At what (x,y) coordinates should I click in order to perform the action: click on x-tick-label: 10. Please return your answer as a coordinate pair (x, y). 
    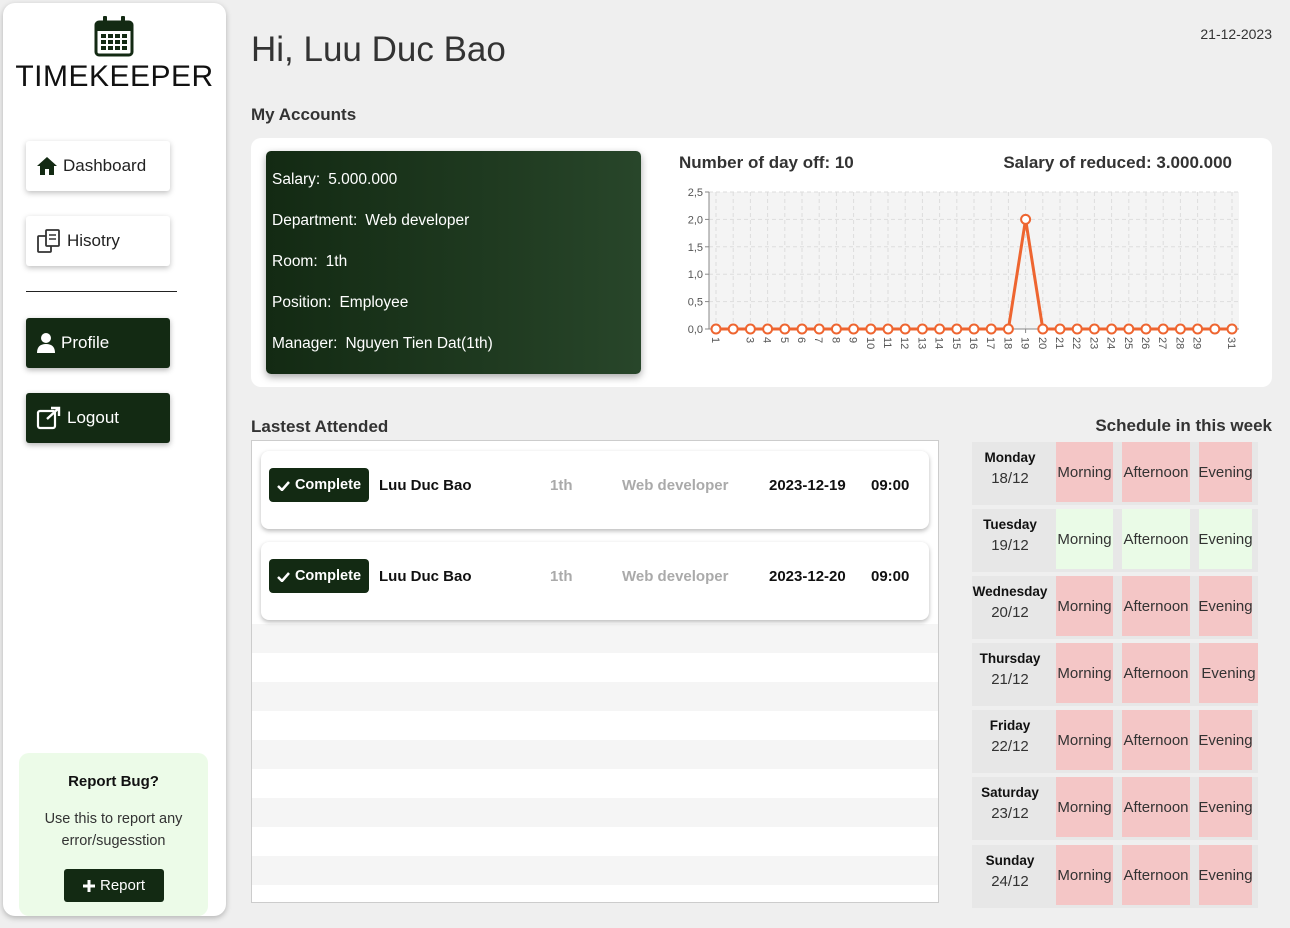
    Looking at the image, I should click on (870, 343).